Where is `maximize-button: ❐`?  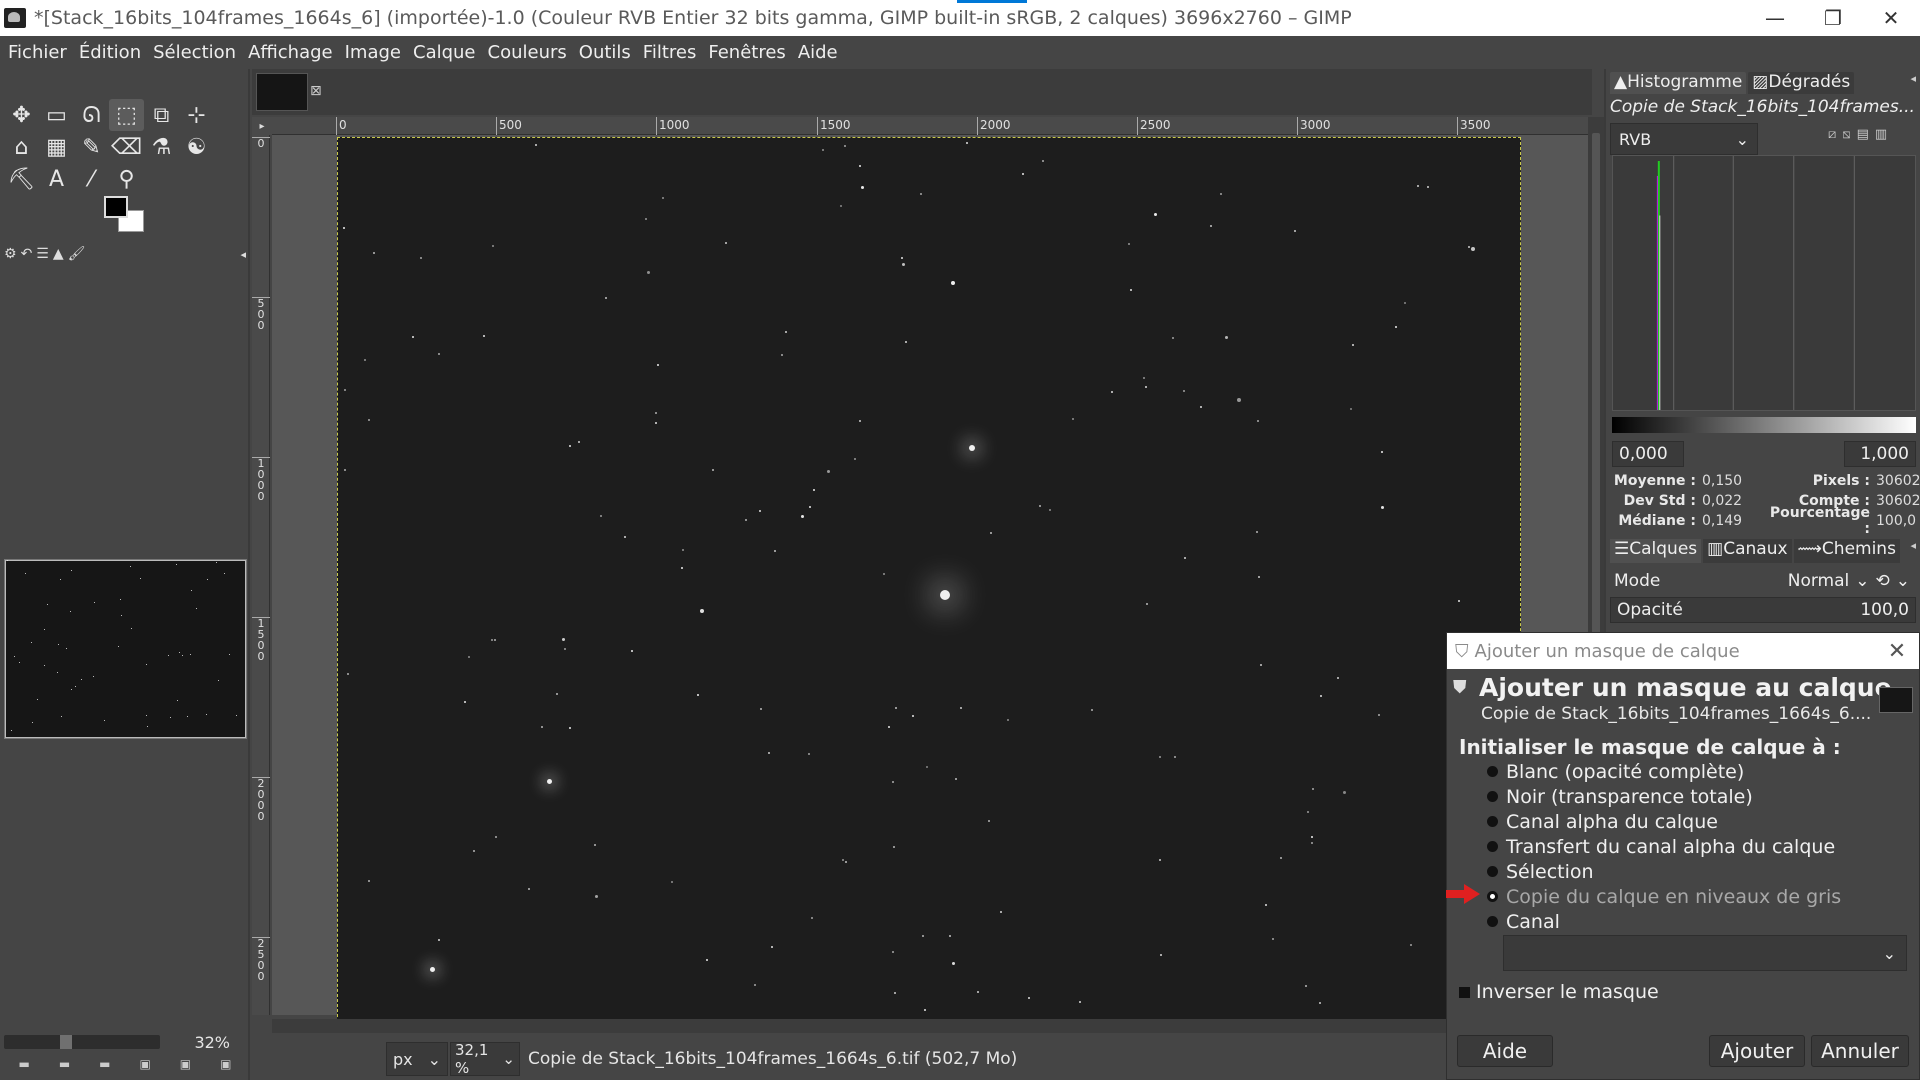
maximize-button: ❐ is located at coordinates (1833, 18).